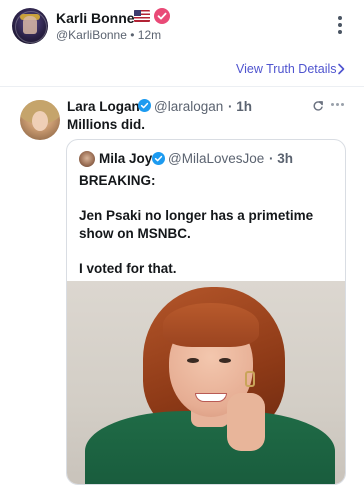  Describe the element at coordinates (106, 124) in the screenshot. I see `embedded-post-text: Millions did.` at that location.